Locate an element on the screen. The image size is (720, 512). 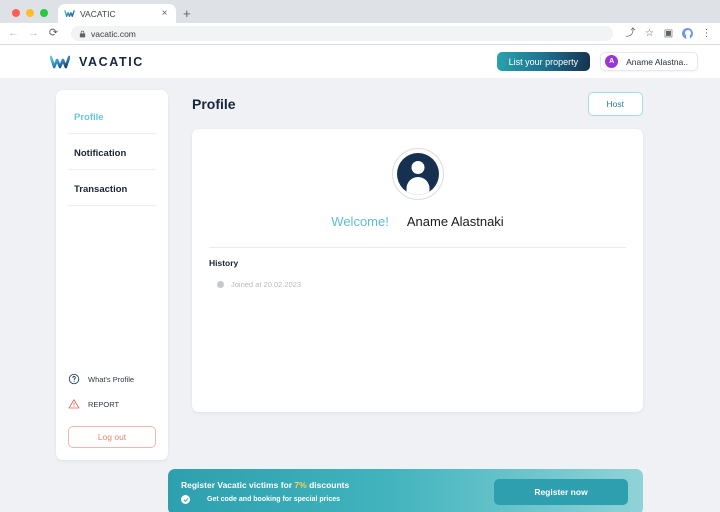
close-window-button is located at coordinates (16, 13).